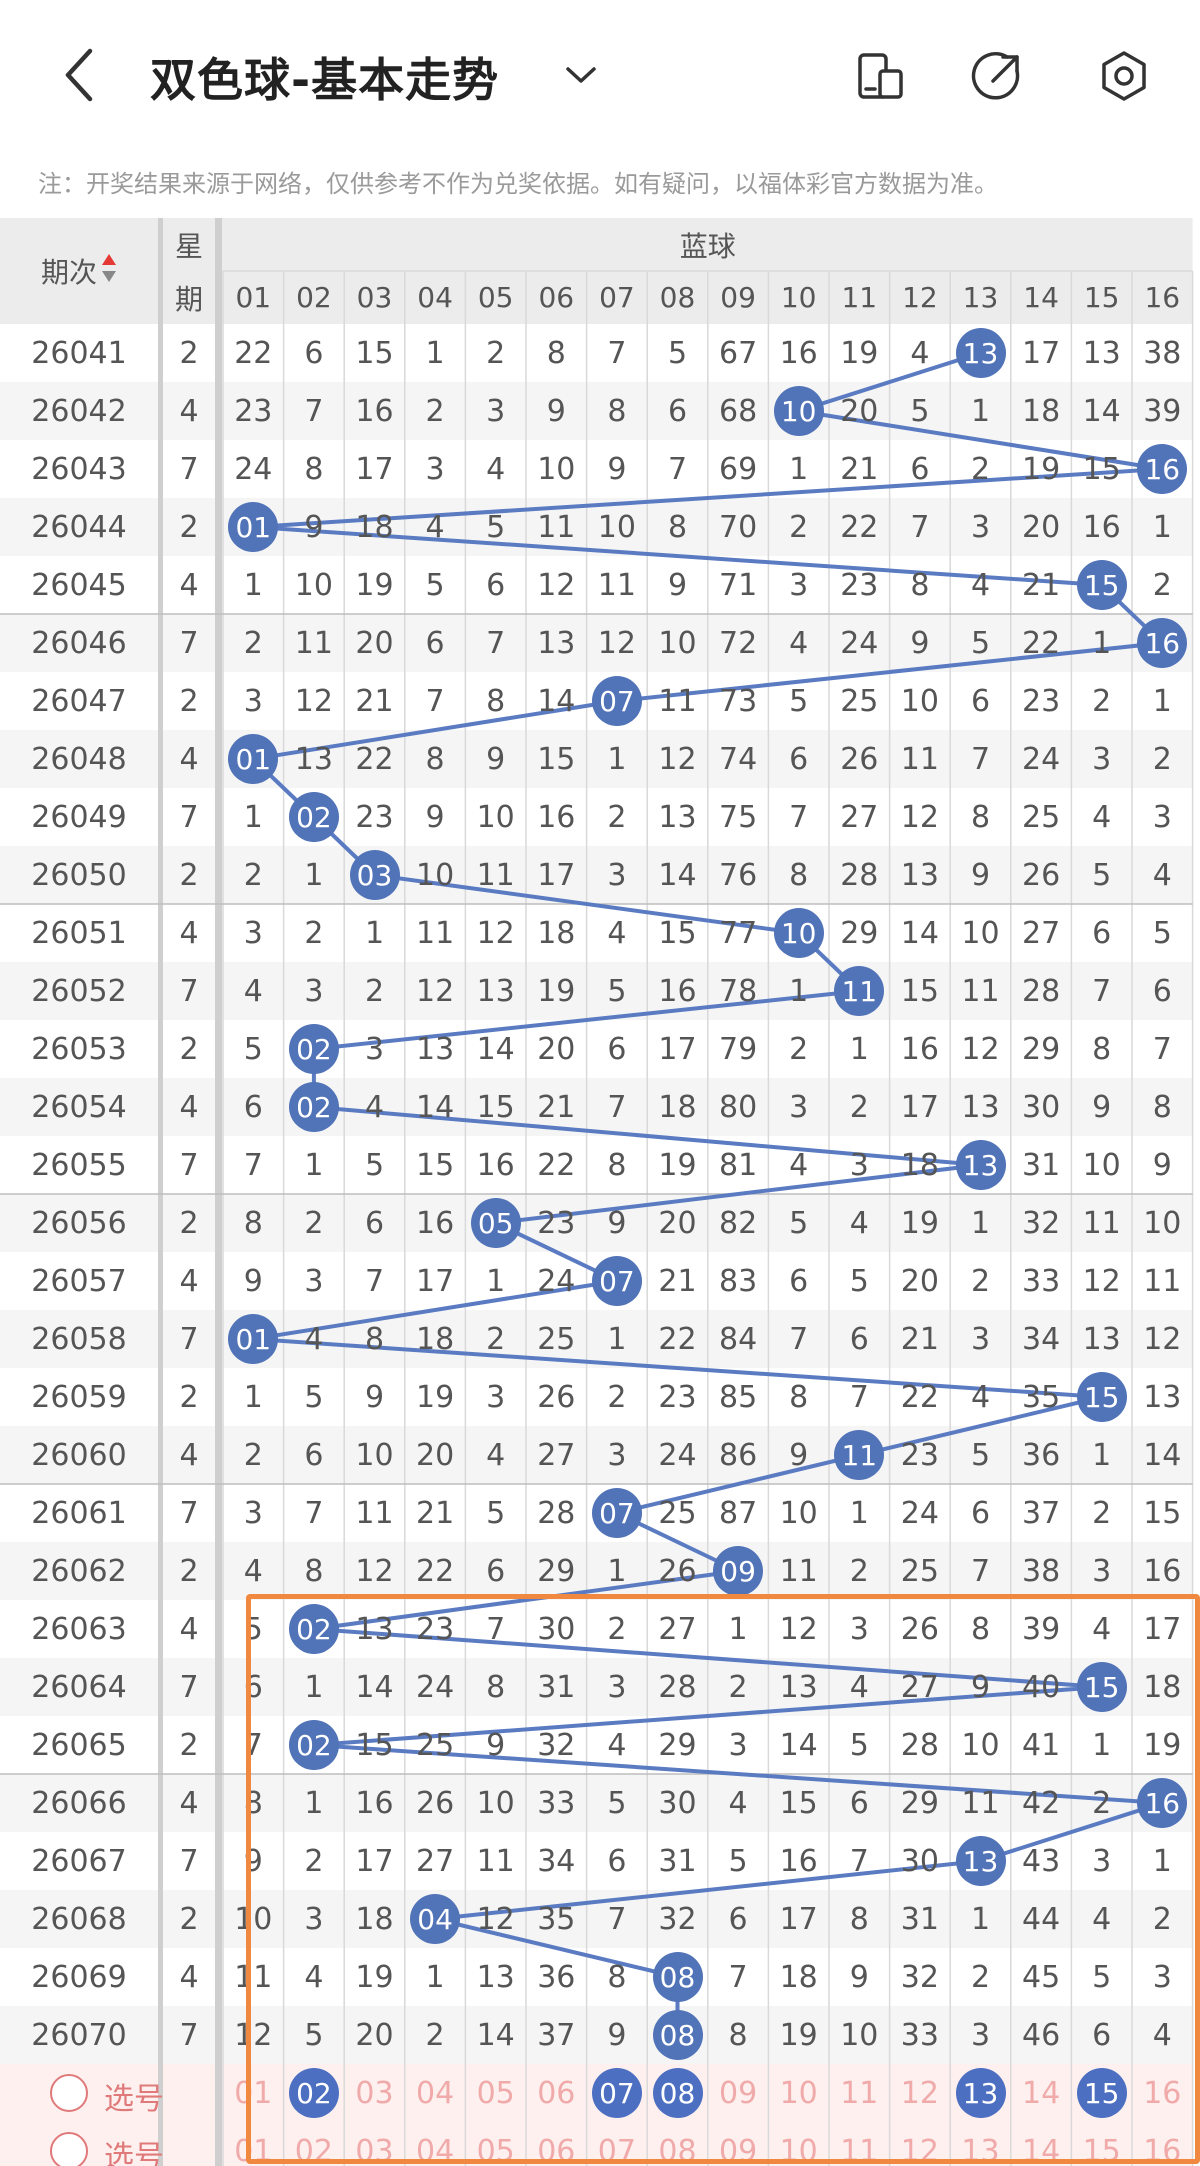 This screenshot has width=1200, height=2166. I want to click on miss-count-cell: 26, so click(1041, 875).